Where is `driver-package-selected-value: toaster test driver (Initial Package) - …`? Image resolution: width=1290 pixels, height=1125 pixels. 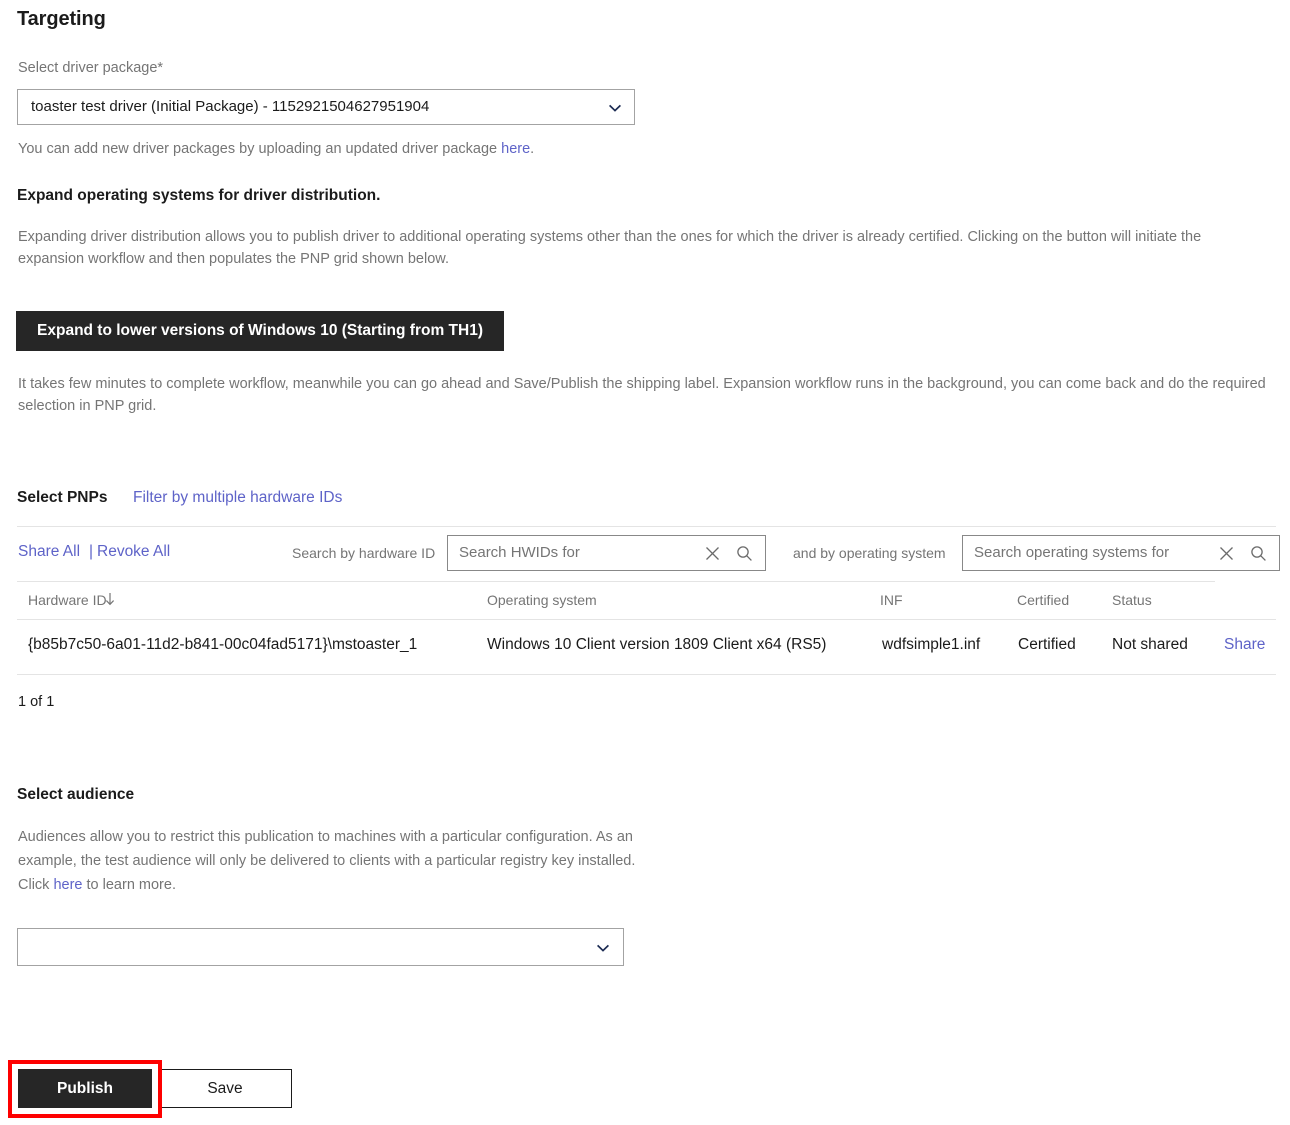 driver-package-selected-value: toaster test driver (Initial Package) - … is located at coordinates (230, 106).